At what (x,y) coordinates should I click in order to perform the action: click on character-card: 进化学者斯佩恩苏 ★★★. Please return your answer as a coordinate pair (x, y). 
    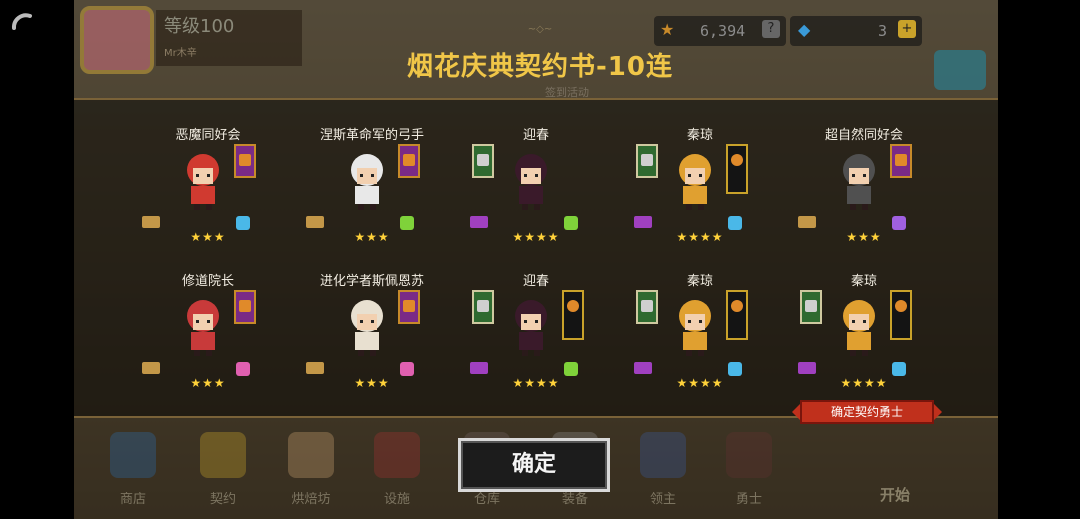
    Looking at the image, I should click on (372, 340).